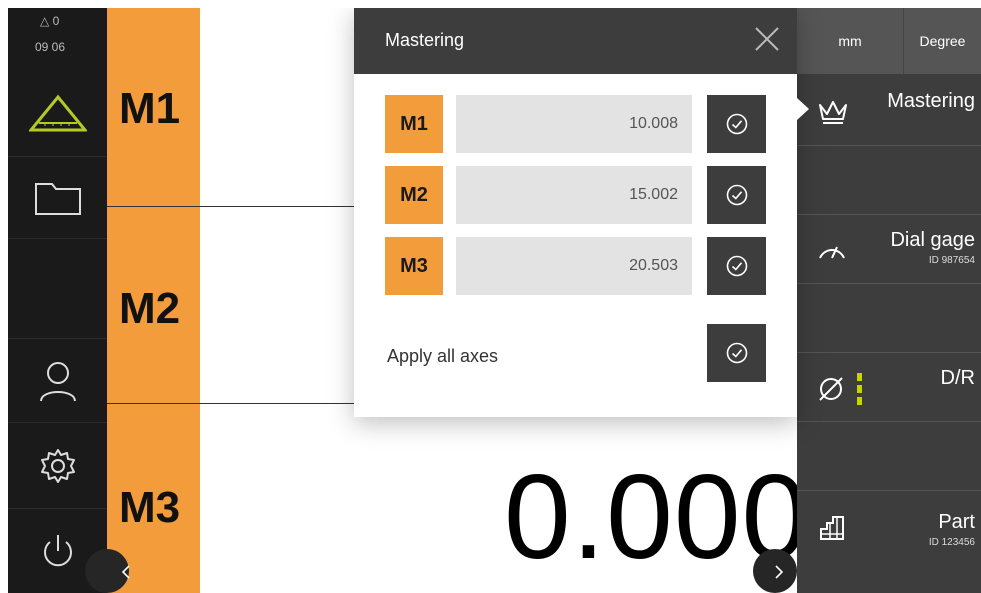  I want to click on page-forward-button, so click(775, 571).